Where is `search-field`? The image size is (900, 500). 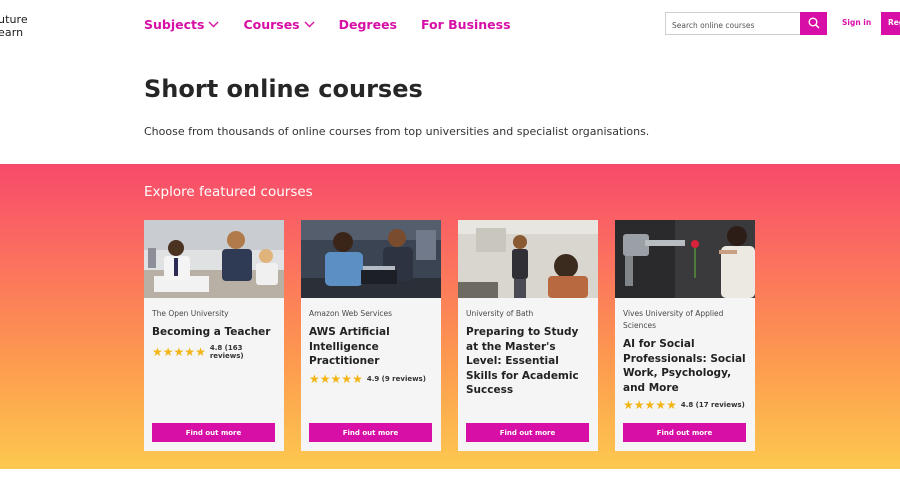
search-field is located at coordinates (733, 24).